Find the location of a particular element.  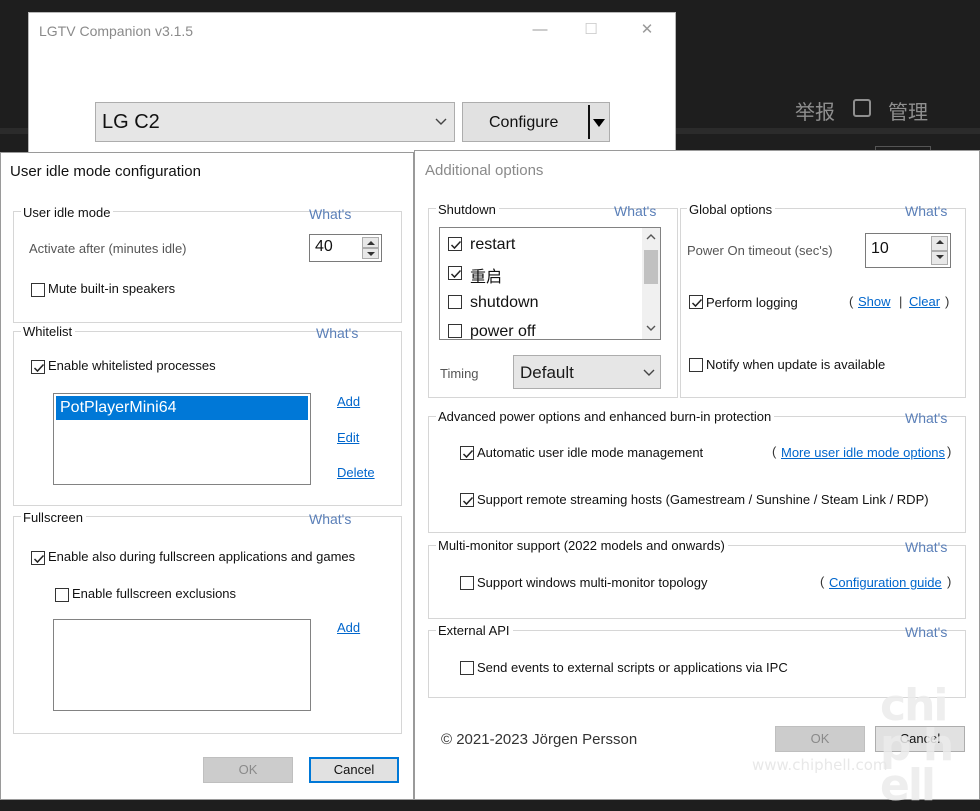

multimonitor-topology-label: Support windows multi-monitor topology is located at coordinates (592, 582).